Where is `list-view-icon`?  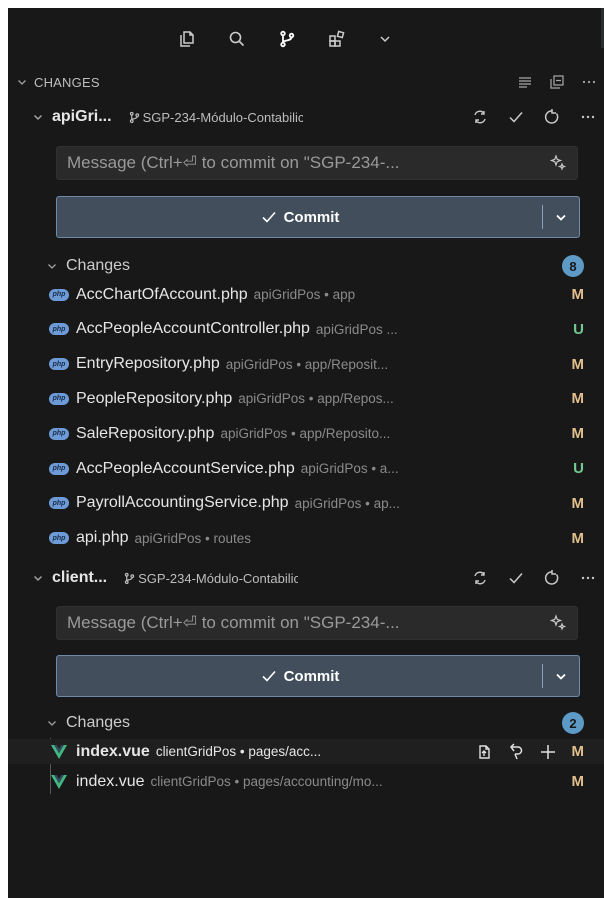
list-view-icon is located at coordinates (525, 82).